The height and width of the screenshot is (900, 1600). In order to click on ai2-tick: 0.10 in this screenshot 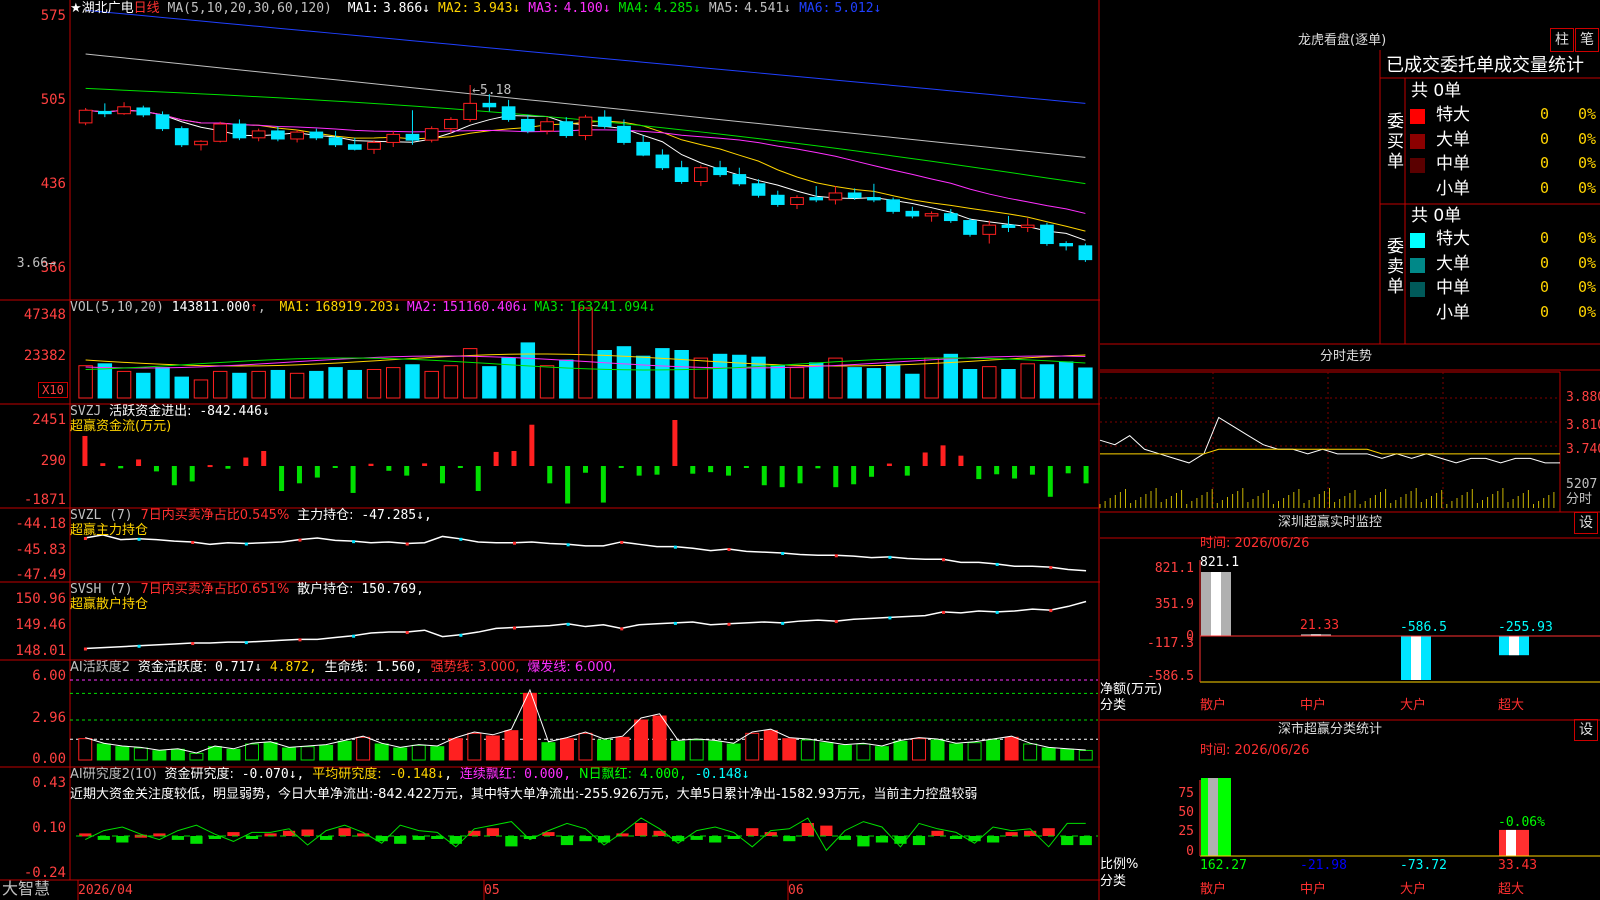, I will do `click(49, 828)`.